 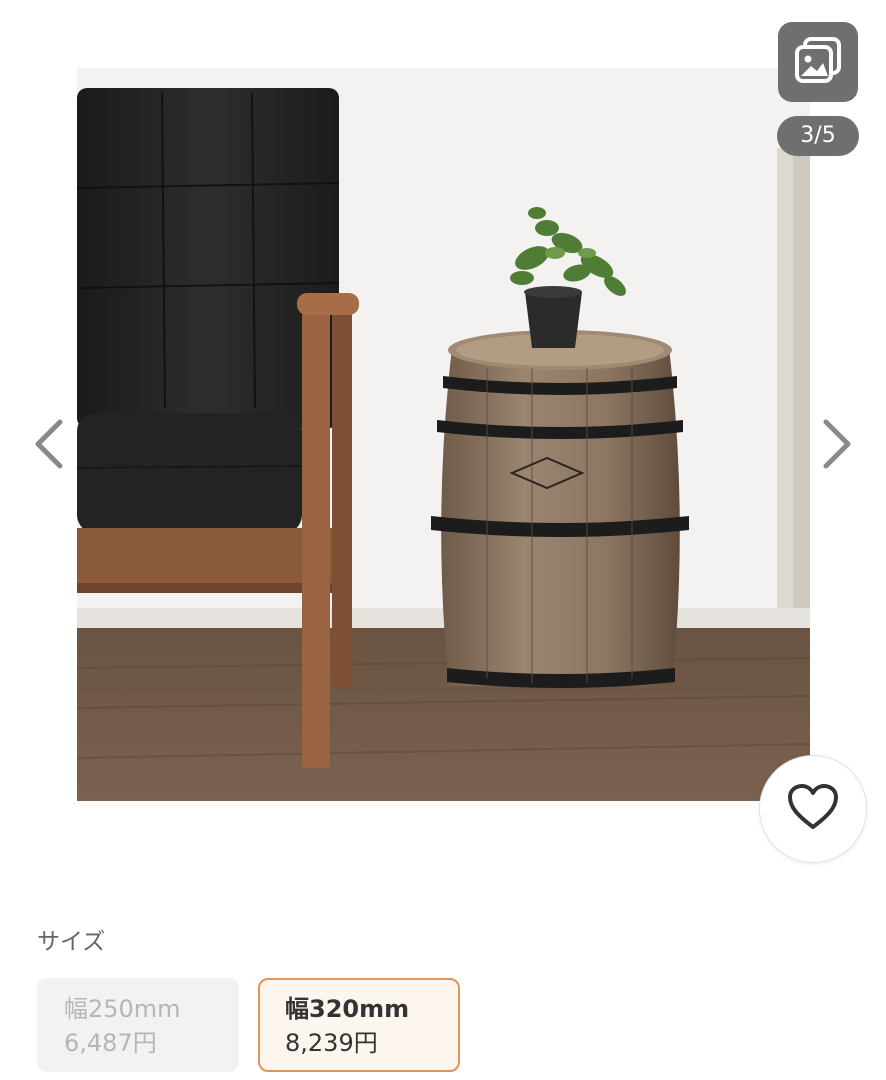 I want to click on chevron-left-icon, so click(x=49, y=449).